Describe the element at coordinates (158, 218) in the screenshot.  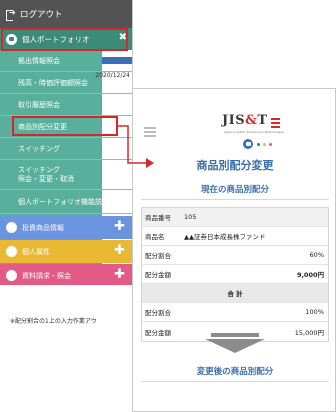
I see `row-label: 商品番号` at that location.